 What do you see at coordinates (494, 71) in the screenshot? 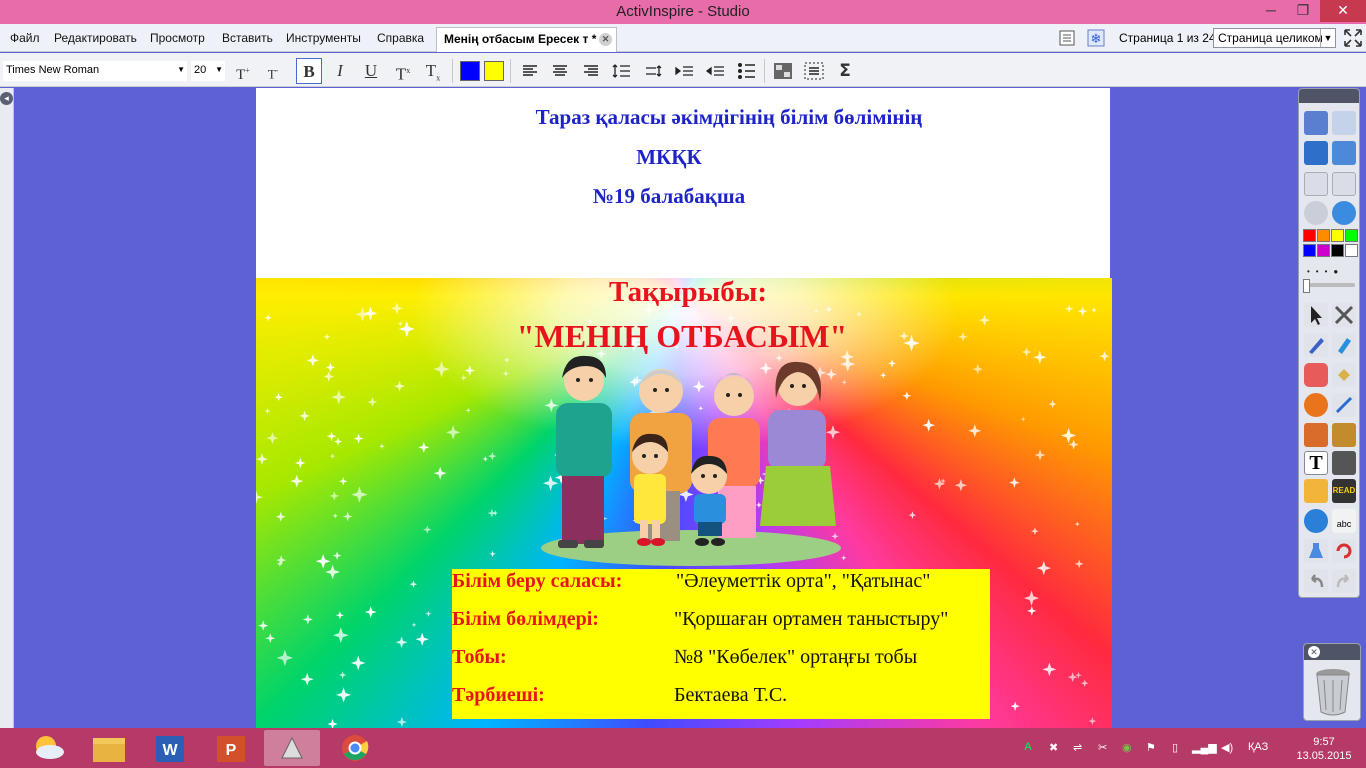
I see `highlight-color-swatch` at bounding box center [494, 71].